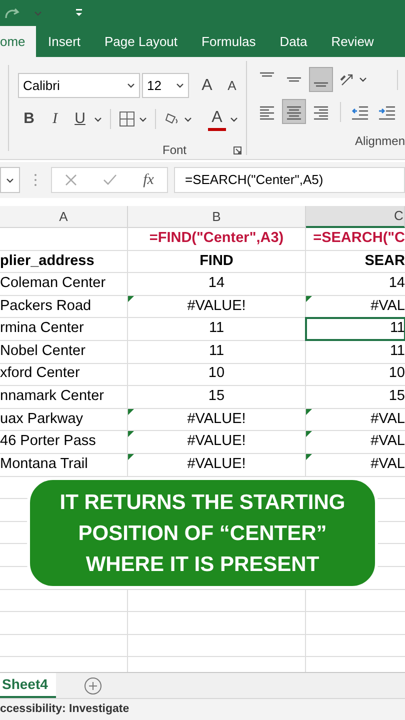 The width and height of the screenshot is (405, 720). What do you see at coordinates (352, 41) in the screenshot?
I see `ribbon-tab: Review` at bounding box center [352, 41].